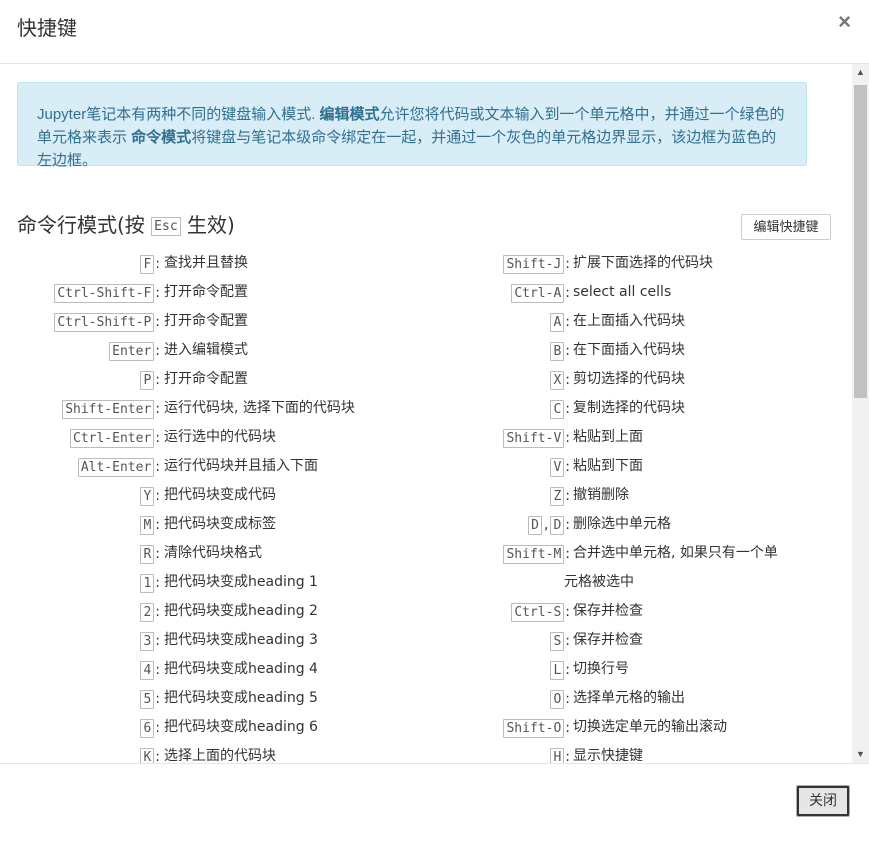 Image resolution: width=869 pixels, height=841 pixels. What do you see at coordinates (104, 293) in the screenshot?
I see `key-cap: Ctrl-Shift-F` at bounding box center [104, 293].